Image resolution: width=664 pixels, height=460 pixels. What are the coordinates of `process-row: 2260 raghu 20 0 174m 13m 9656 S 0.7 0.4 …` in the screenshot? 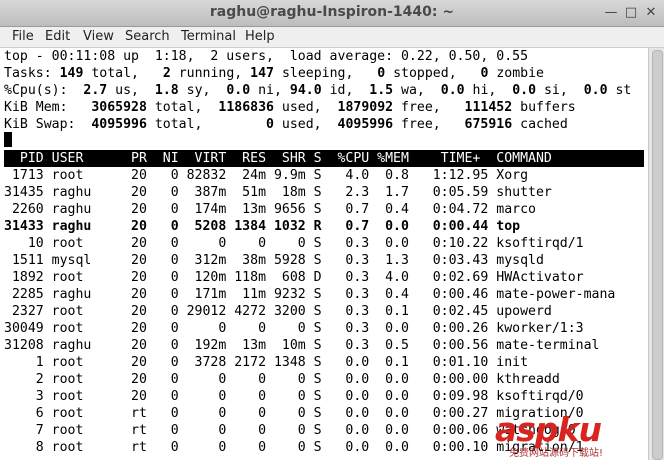 It's located at (270, 209).